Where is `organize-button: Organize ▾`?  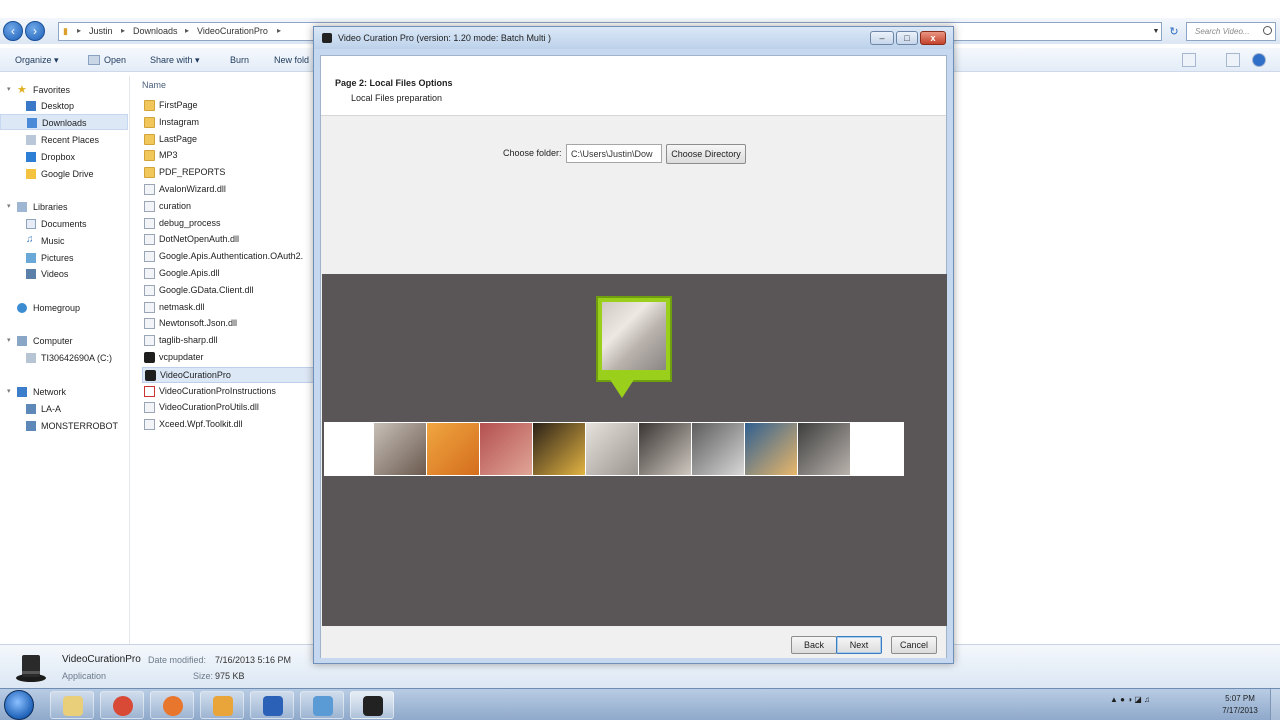 organize-button: Organize ▾ is located at coordinates (37, 60).